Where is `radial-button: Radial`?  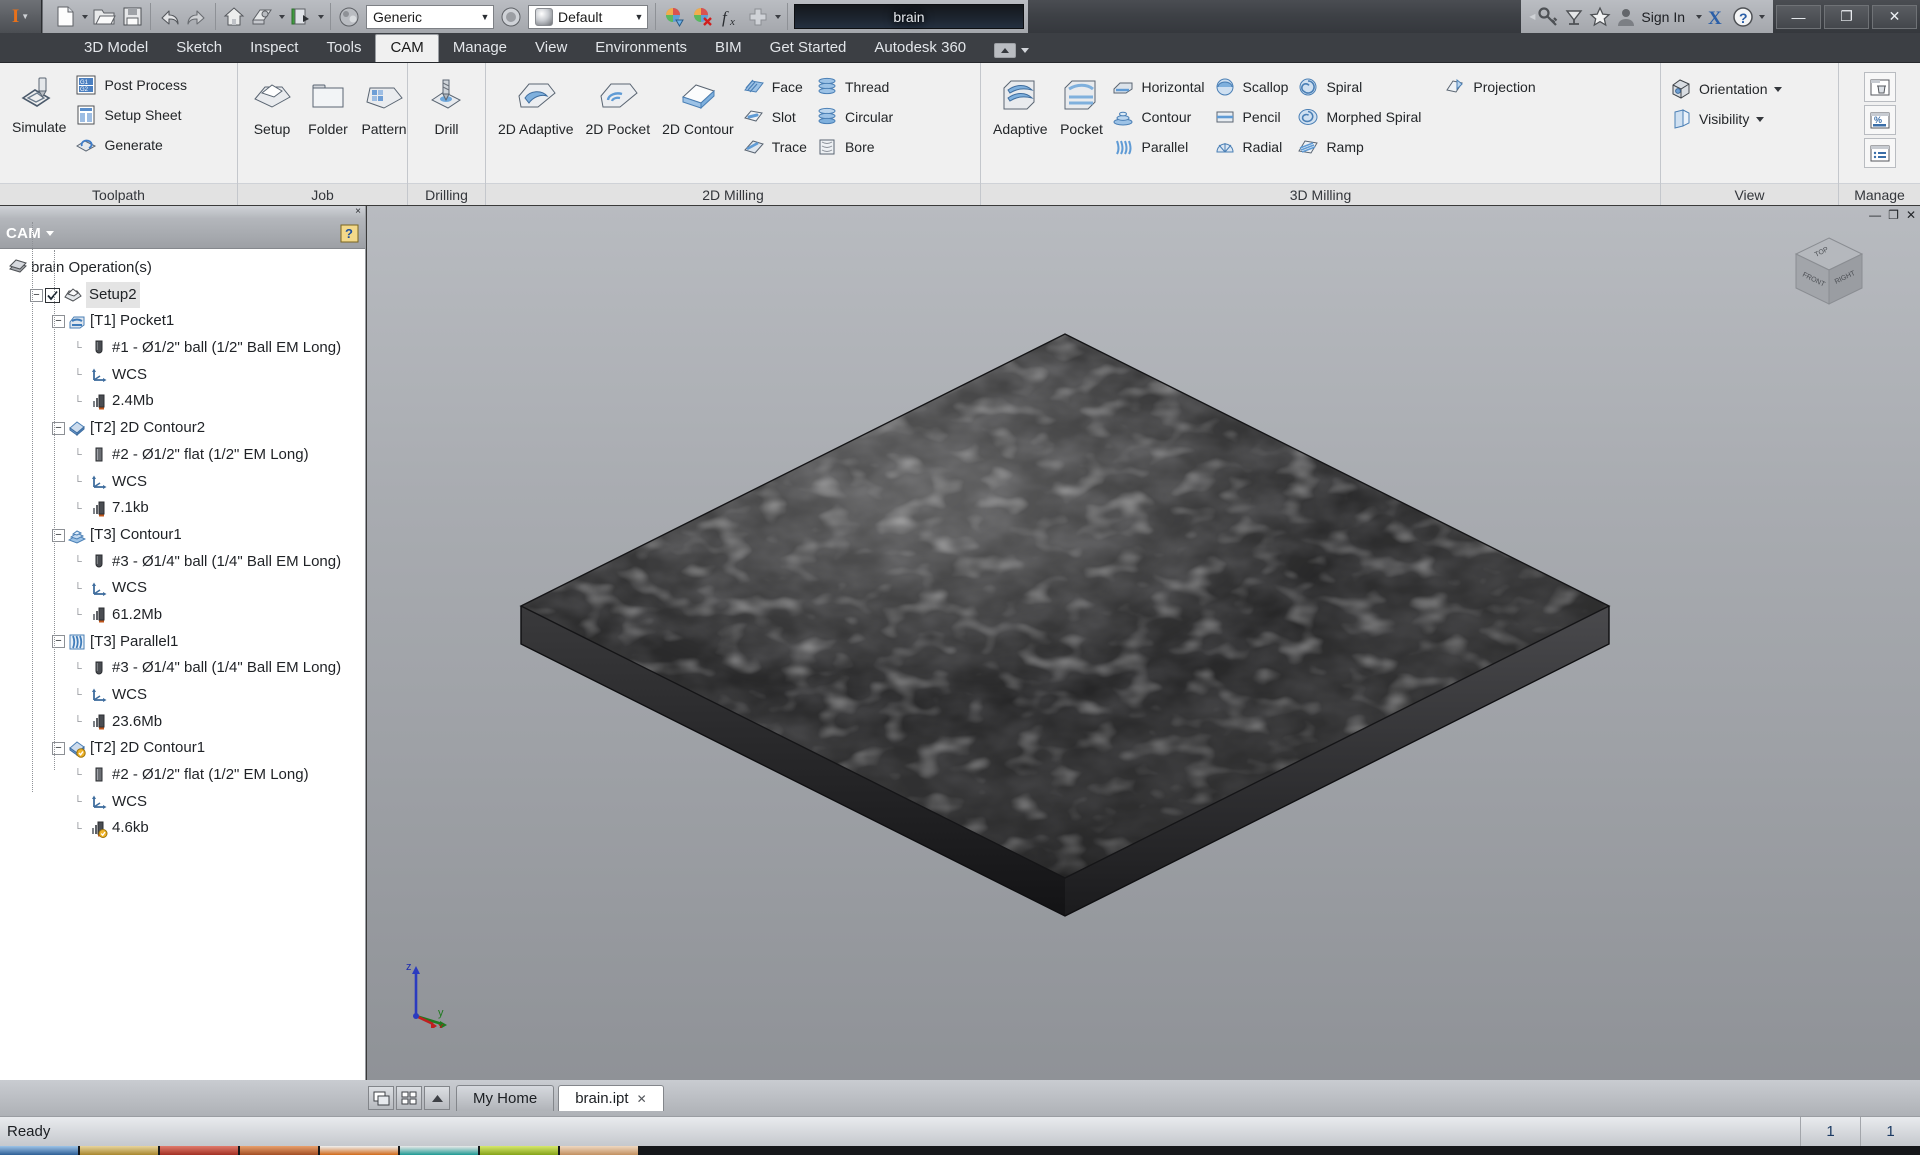
radial-button: Radial is located at coordinates (1253, 147).